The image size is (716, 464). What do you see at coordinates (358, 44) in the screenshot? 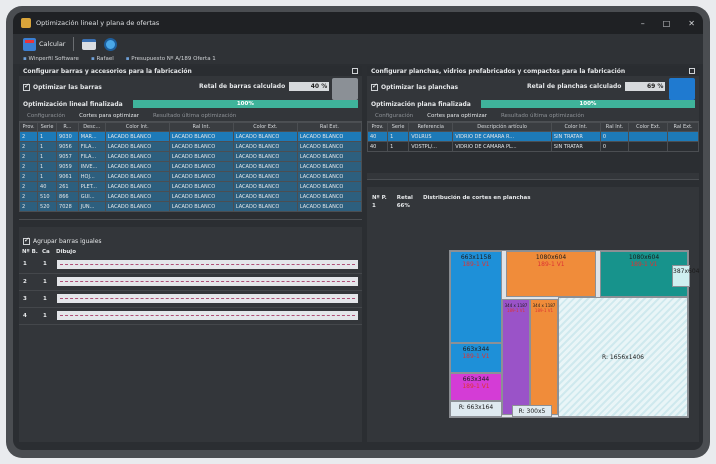
I see `toolbar: Calcular` at bounding box center [358, 44].